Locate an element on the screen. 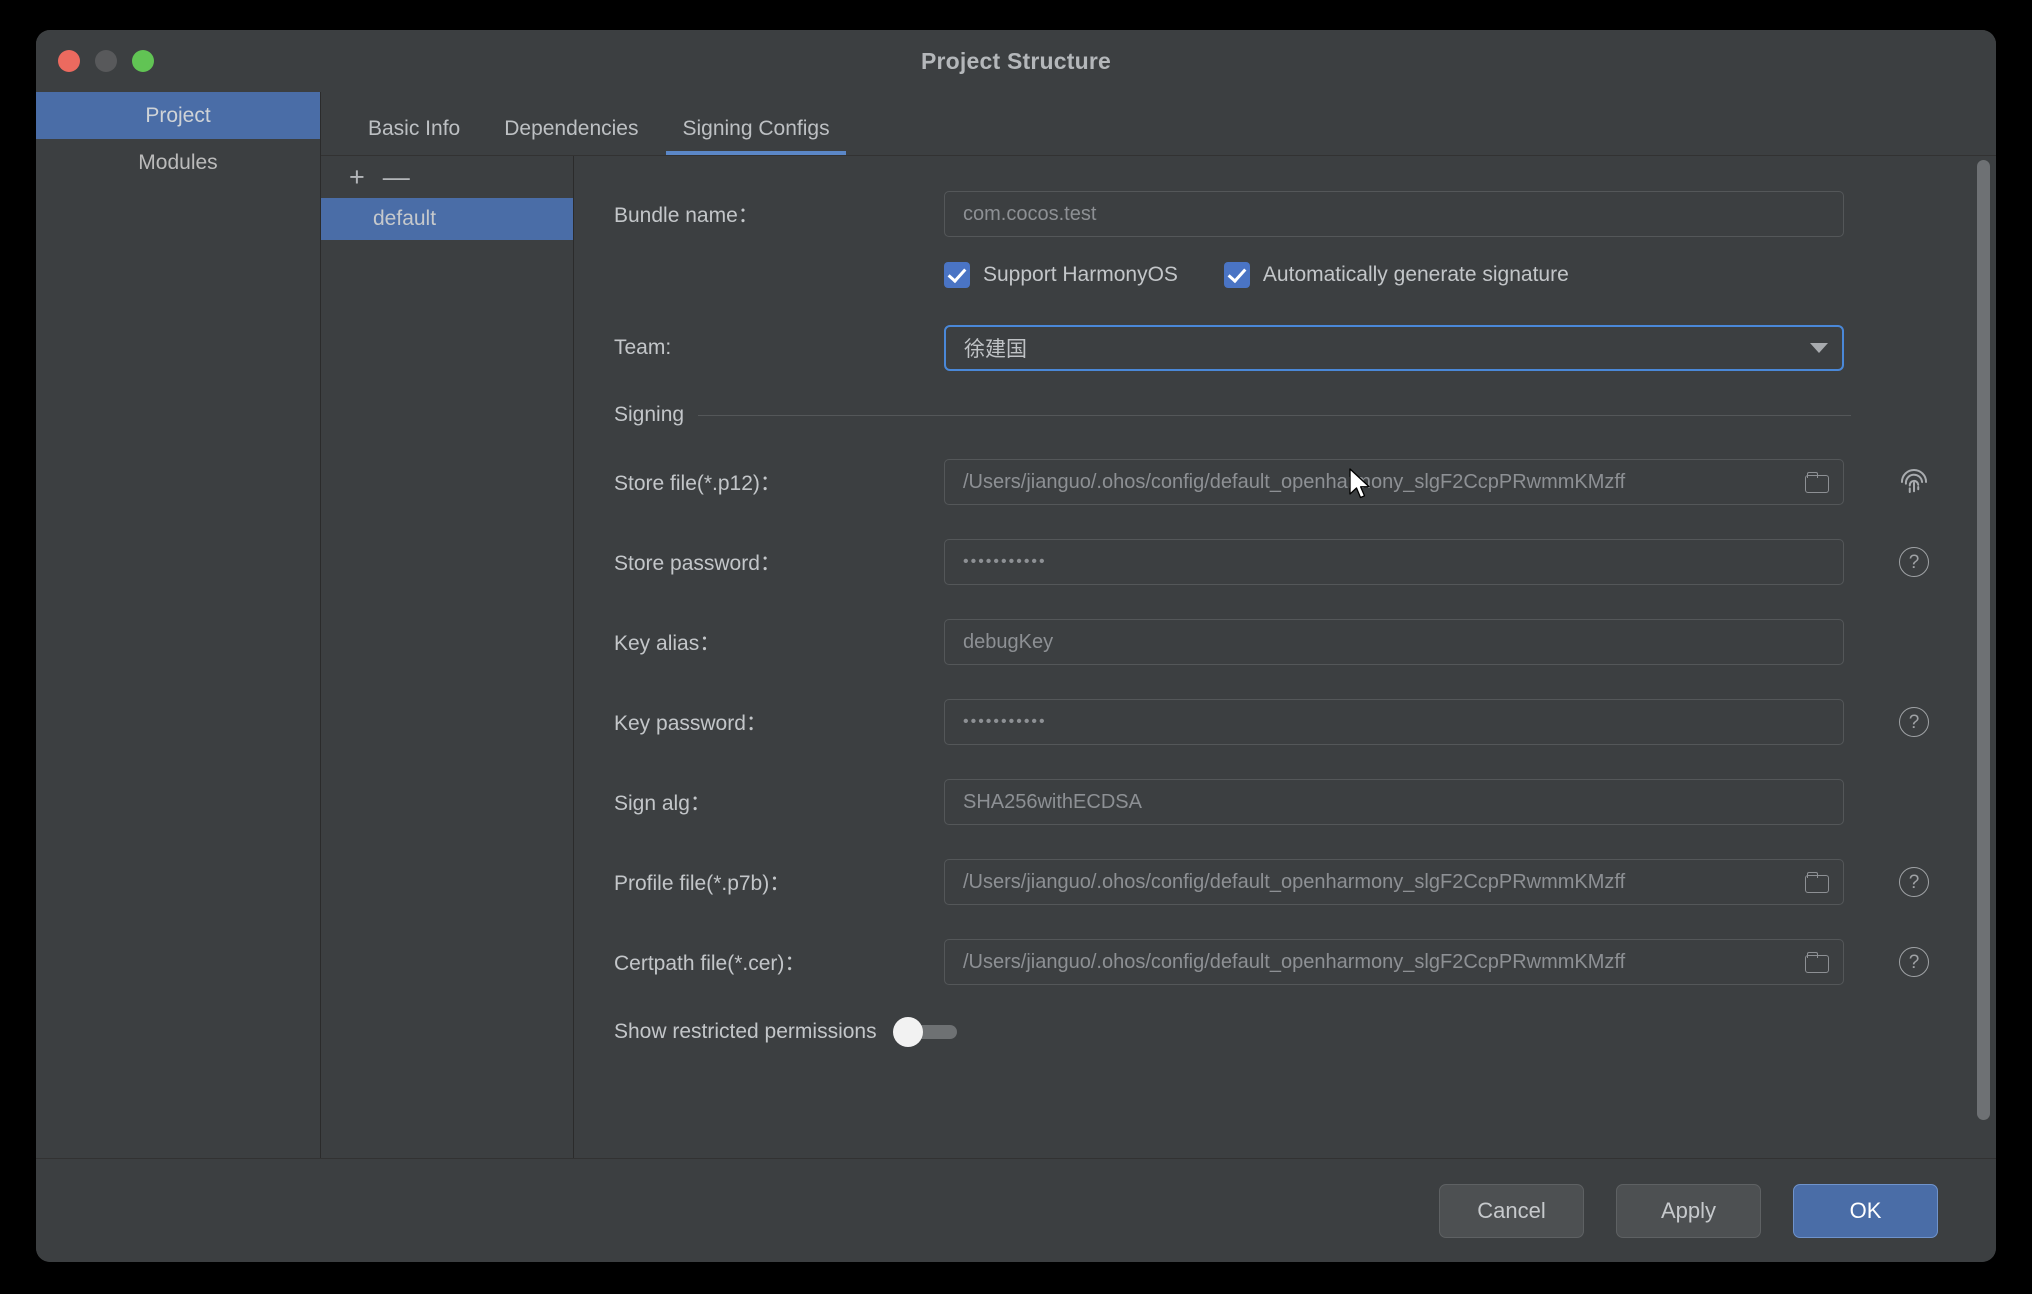 The height and width of the screenshot is (1294, 2032). list-item: default is located at coordinates (447, 219).